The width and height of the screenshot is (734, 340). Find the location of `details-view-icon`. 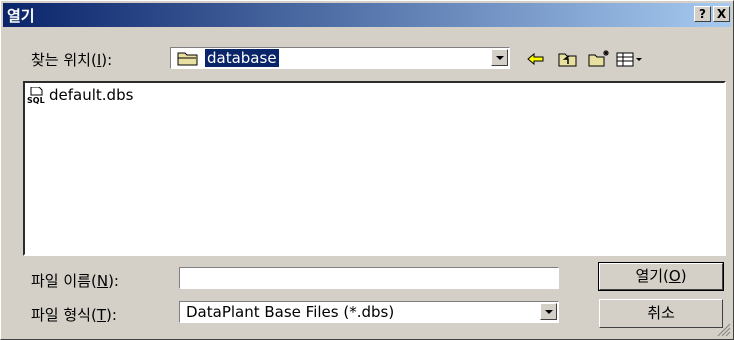

details-view-icon is located at coordinates (629, 59).